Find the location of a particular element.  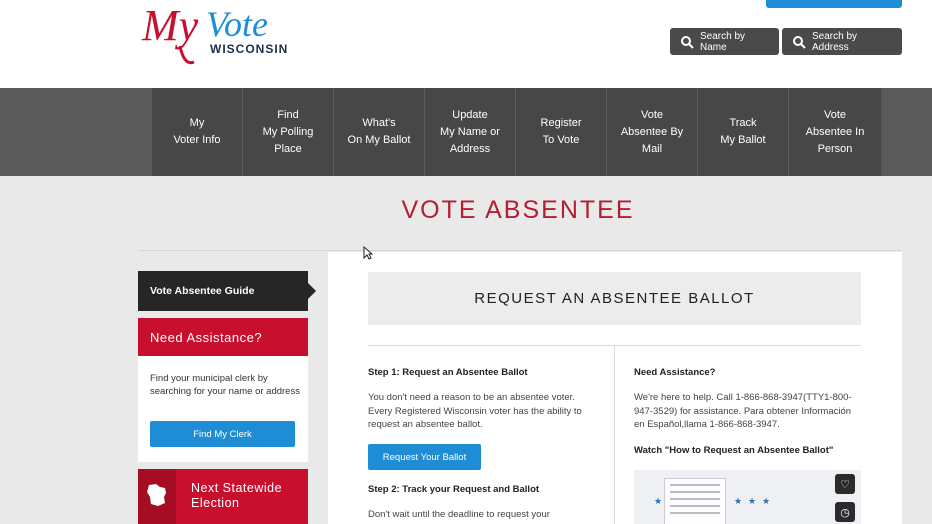

sidebar-next-election: Next Statewide Election is located at coordinates (223, 496).